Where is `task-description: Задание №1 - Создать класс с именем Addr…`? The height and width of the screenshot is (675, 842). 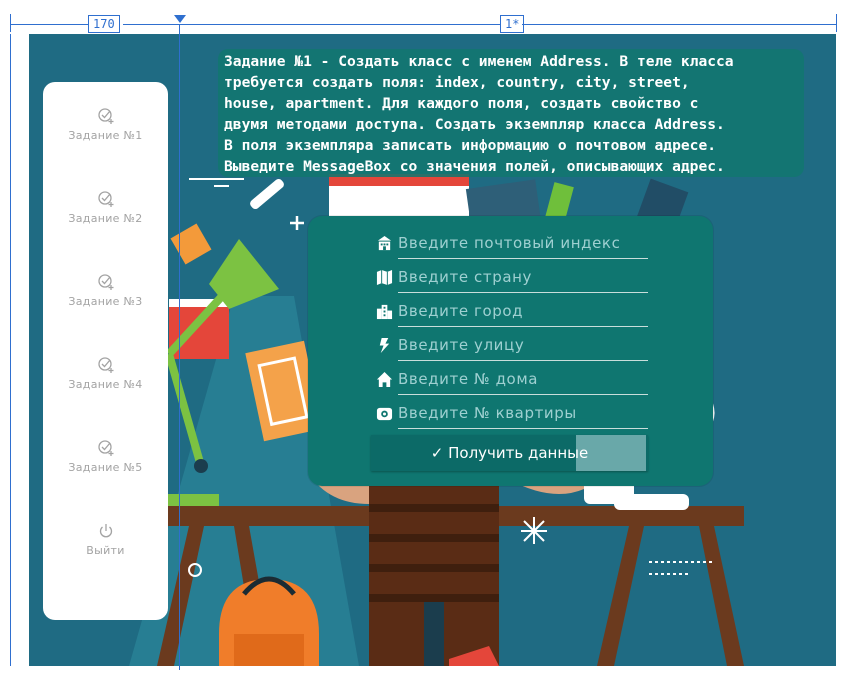
task-description: Задание №1 - Создать класс с именем Addr… is located at coordinates (479, 114).